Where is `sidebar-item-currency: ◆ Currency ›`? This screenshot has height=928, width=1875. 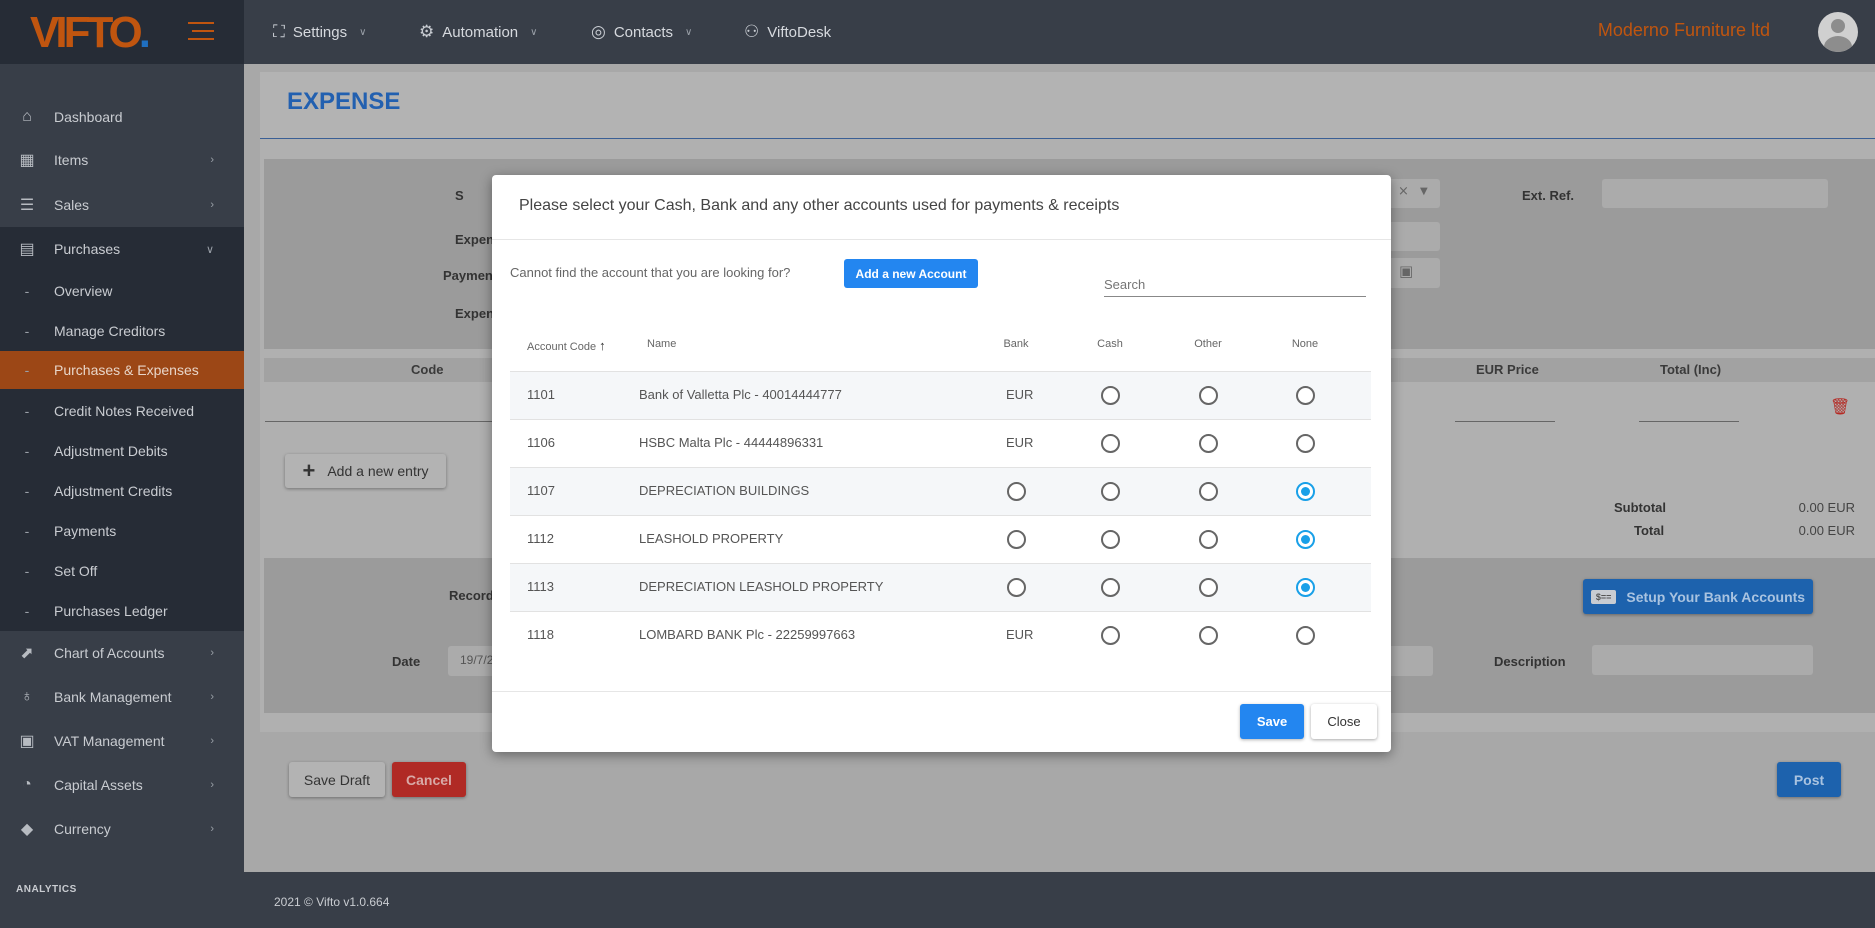
sidebar-item-currency: ◆ Currency › is located at coordinates (122, 829).